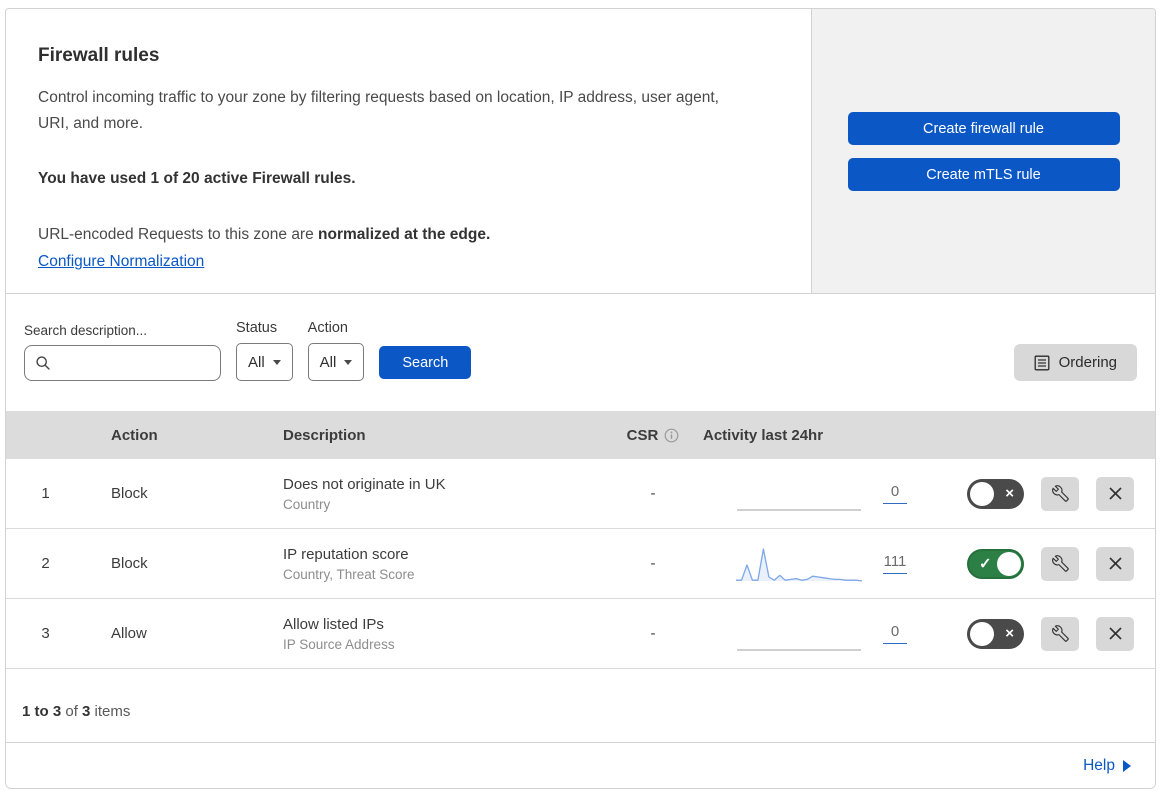 The width and height of the screenshot is (1161, 791). I want to click on ordering-list-icon, so click(1042, 363).